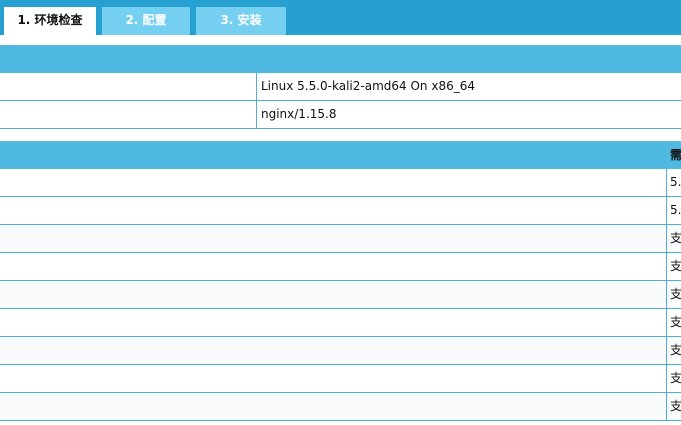 The height and width of the screenshot is (425, 681). What do you see at coordinates (241, 21) in the screenshot?
I see `tab-install: 3. 安装` at bounding box center [241, 21].